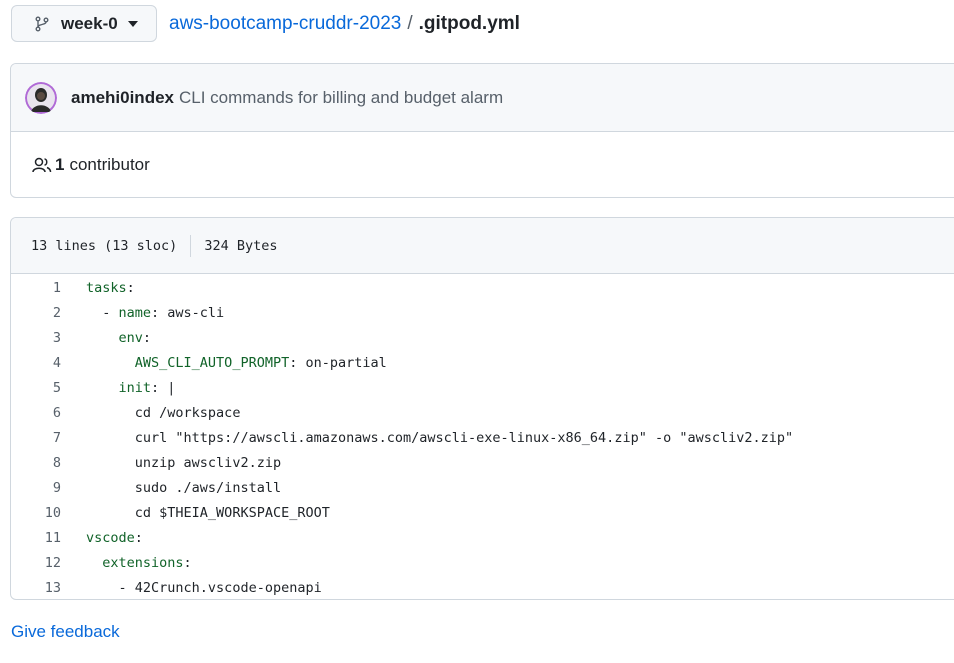 The width and height of the screenshot is (954, 663). Describe the element at coordinates (482, 362) in the screenshot. I see `code-line: 4 AWS_CLI_AUTO_PROMPT: on-partial` at that location.